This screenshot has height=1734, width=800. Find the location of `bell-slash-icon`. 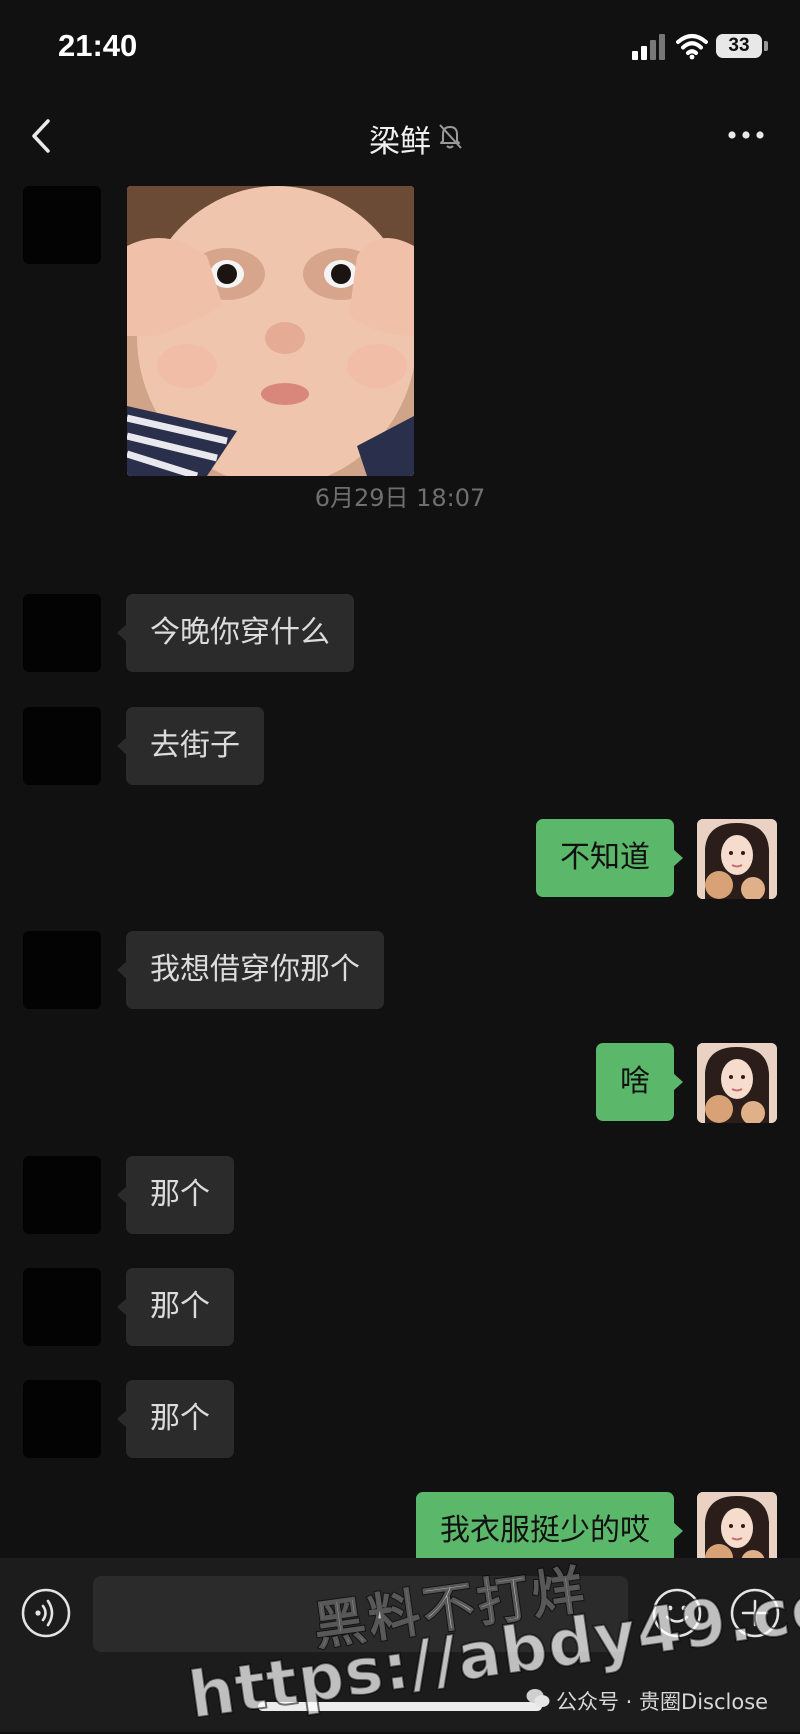

bell-slash-icon is located at coordinates (450, 136).